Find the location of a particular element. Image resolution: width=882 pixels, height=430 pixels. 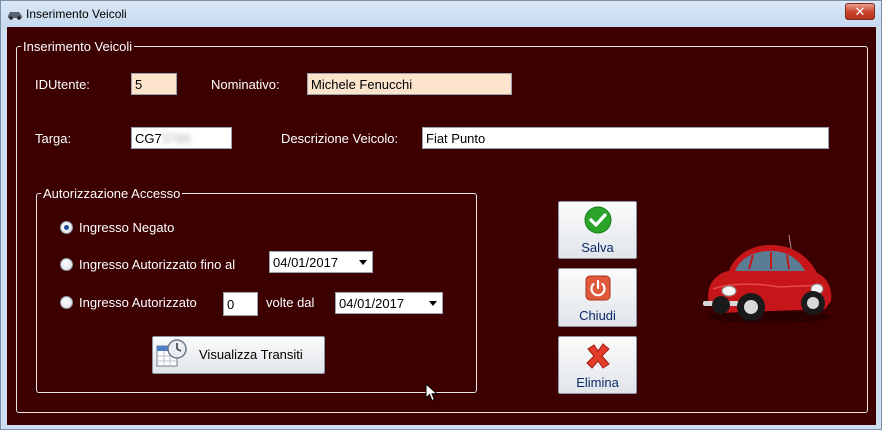

red-beetle-car-image is located at coordinates (767, 278).